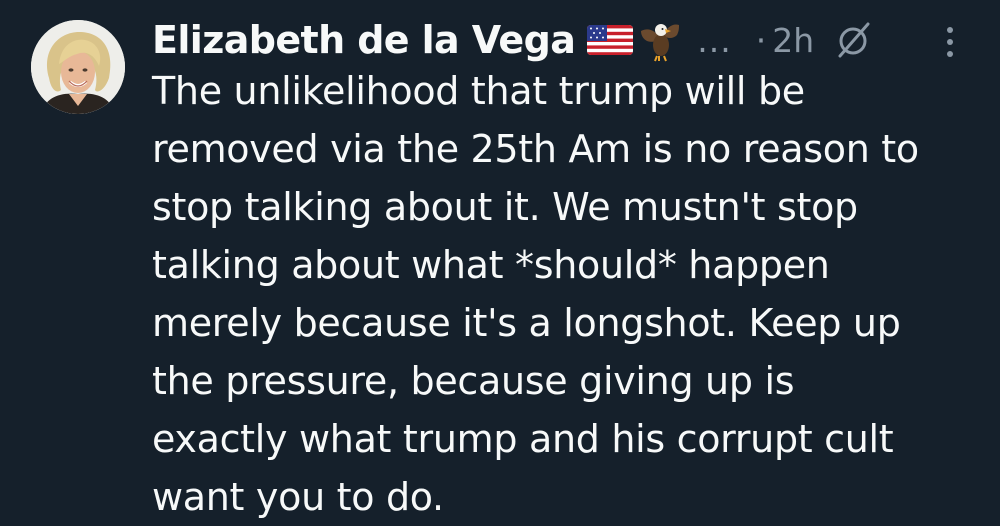 This screenshot has height=526, width=1000. Describe the element at coordinates (526, 323) in the screenshot. I see `tweet-text-line: merely because it's a longshot. Keep up` at that location.